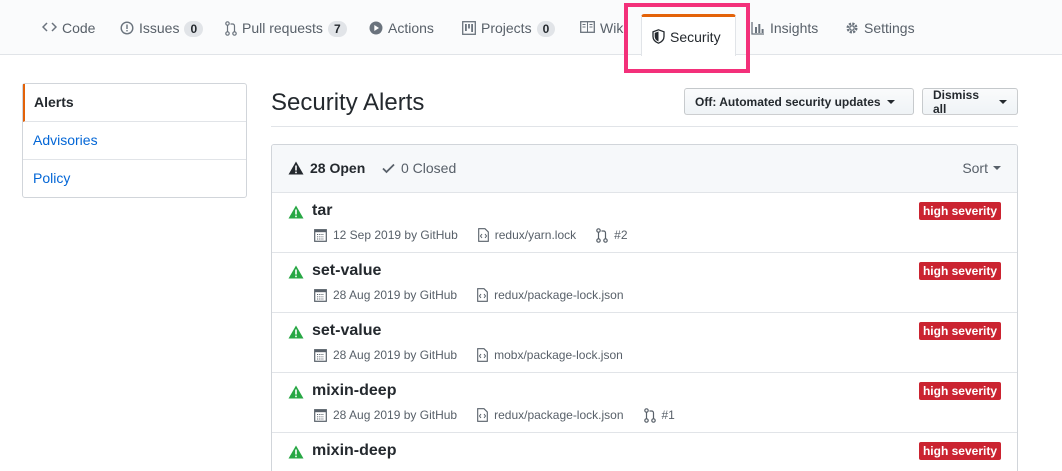  I want to click on sort-label: Sort, so click(975, 168).